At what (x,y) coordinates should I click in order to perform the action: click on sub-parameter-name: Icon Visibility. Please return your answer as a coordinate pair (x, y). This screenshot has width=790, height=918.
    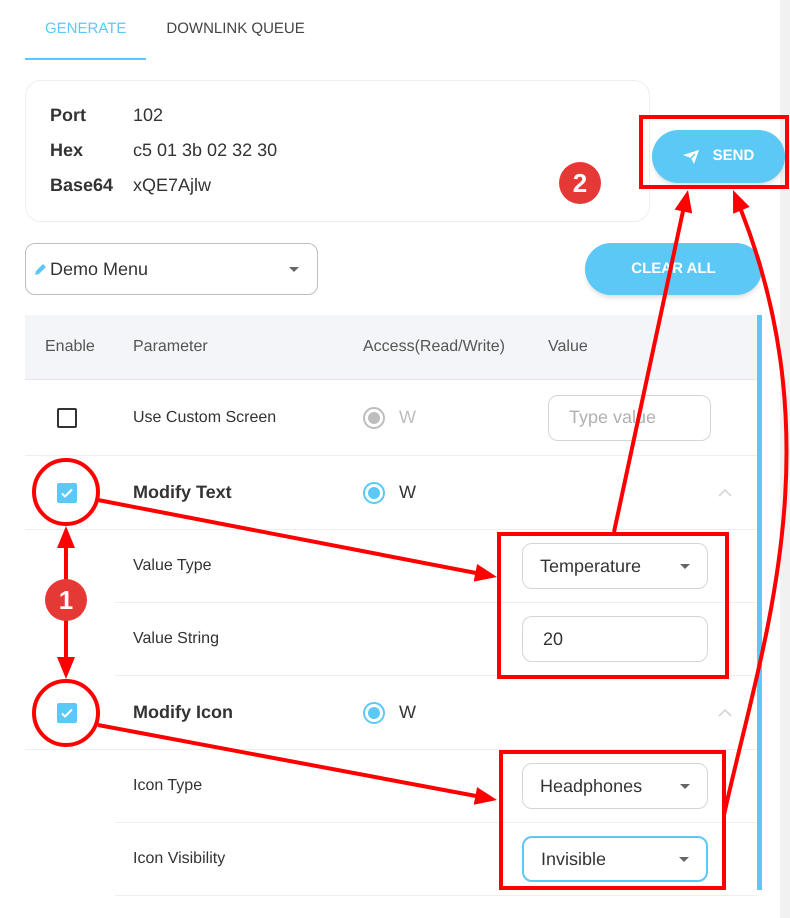
    Looking at the image, I should click on (179, 858).